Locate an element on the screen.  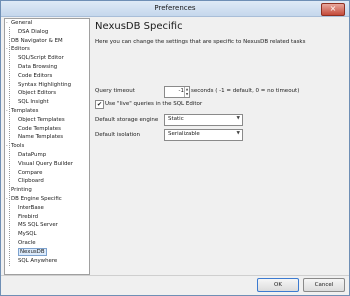
close-button: × is located at coordinates (333, 9).